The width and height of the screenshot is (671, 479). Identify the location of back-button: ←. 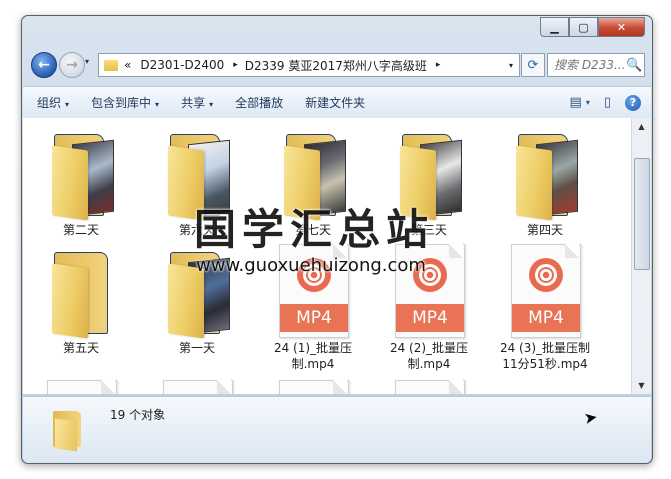
(44, 65).